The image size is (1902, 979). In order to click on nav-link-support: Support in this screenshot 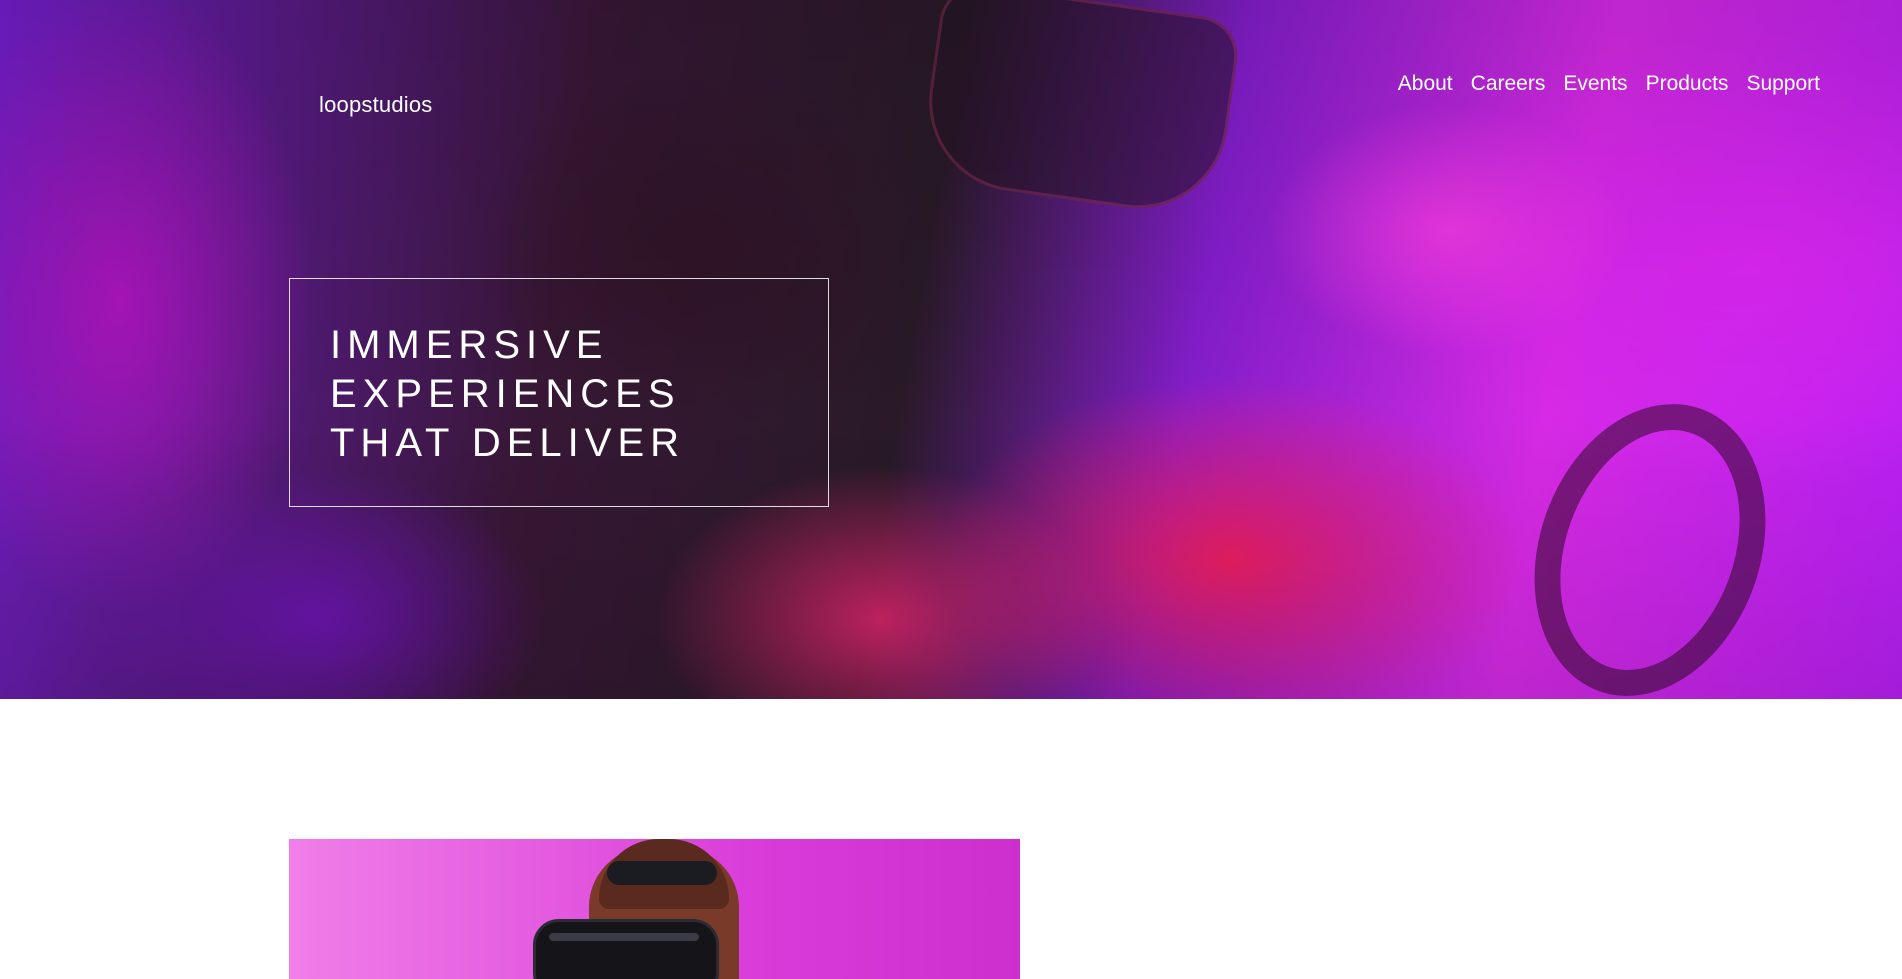, I will do `click(1783, 84)`.